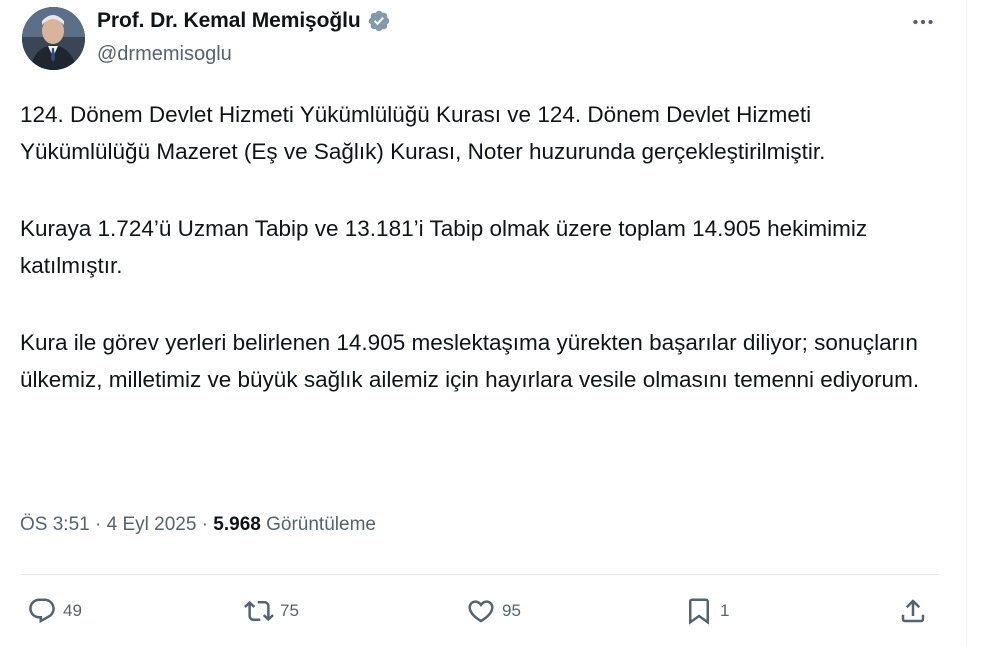 The image size is (1000, 646). I want to click on views-count: 5.968, so click(237, 524).